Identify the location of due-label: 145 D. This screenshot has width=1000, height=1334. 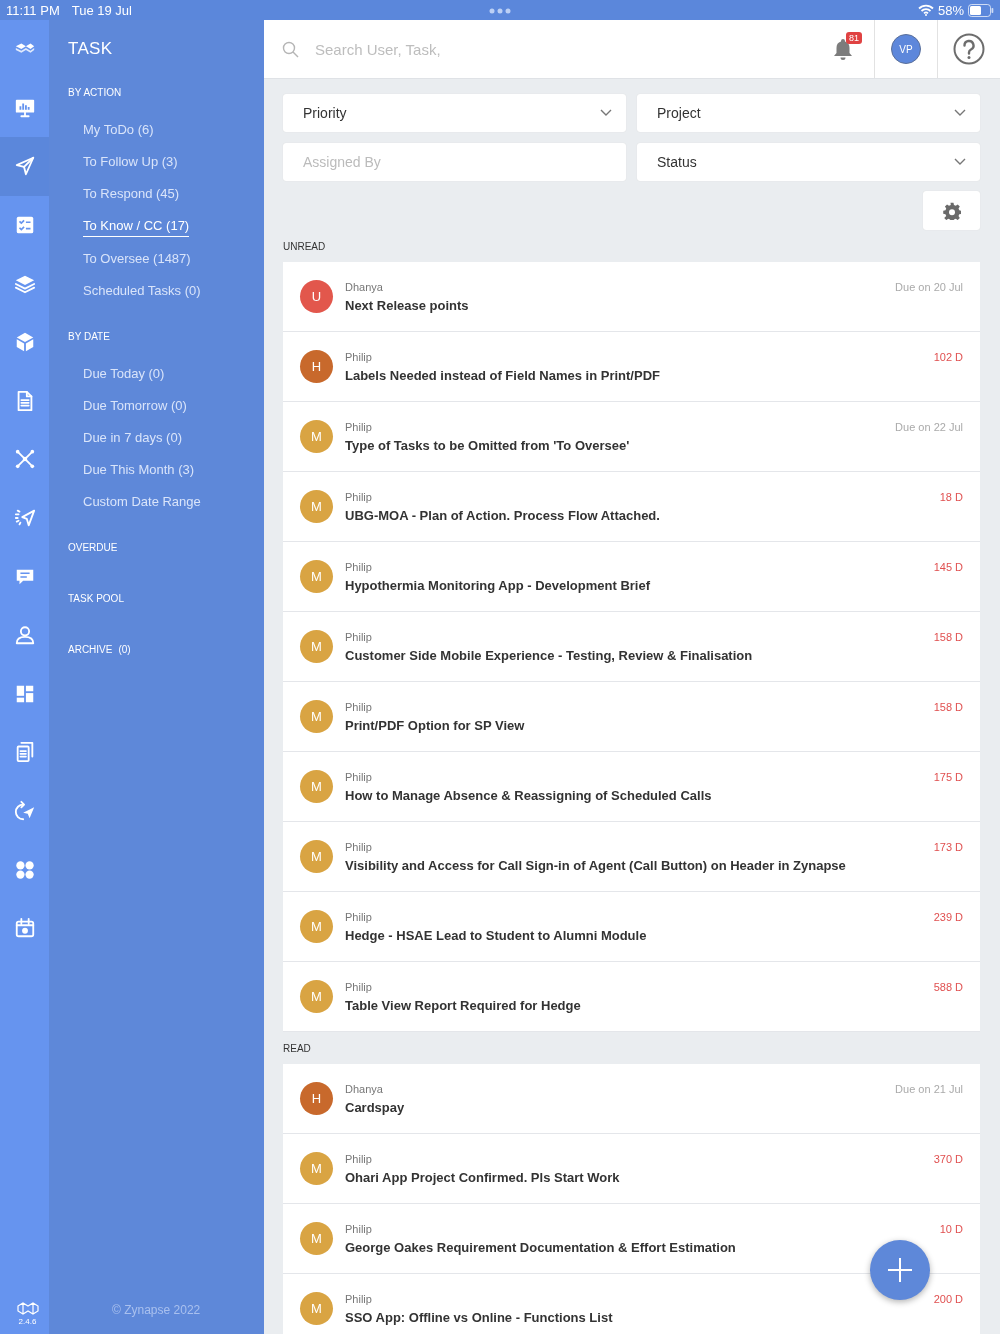
(948, 567).